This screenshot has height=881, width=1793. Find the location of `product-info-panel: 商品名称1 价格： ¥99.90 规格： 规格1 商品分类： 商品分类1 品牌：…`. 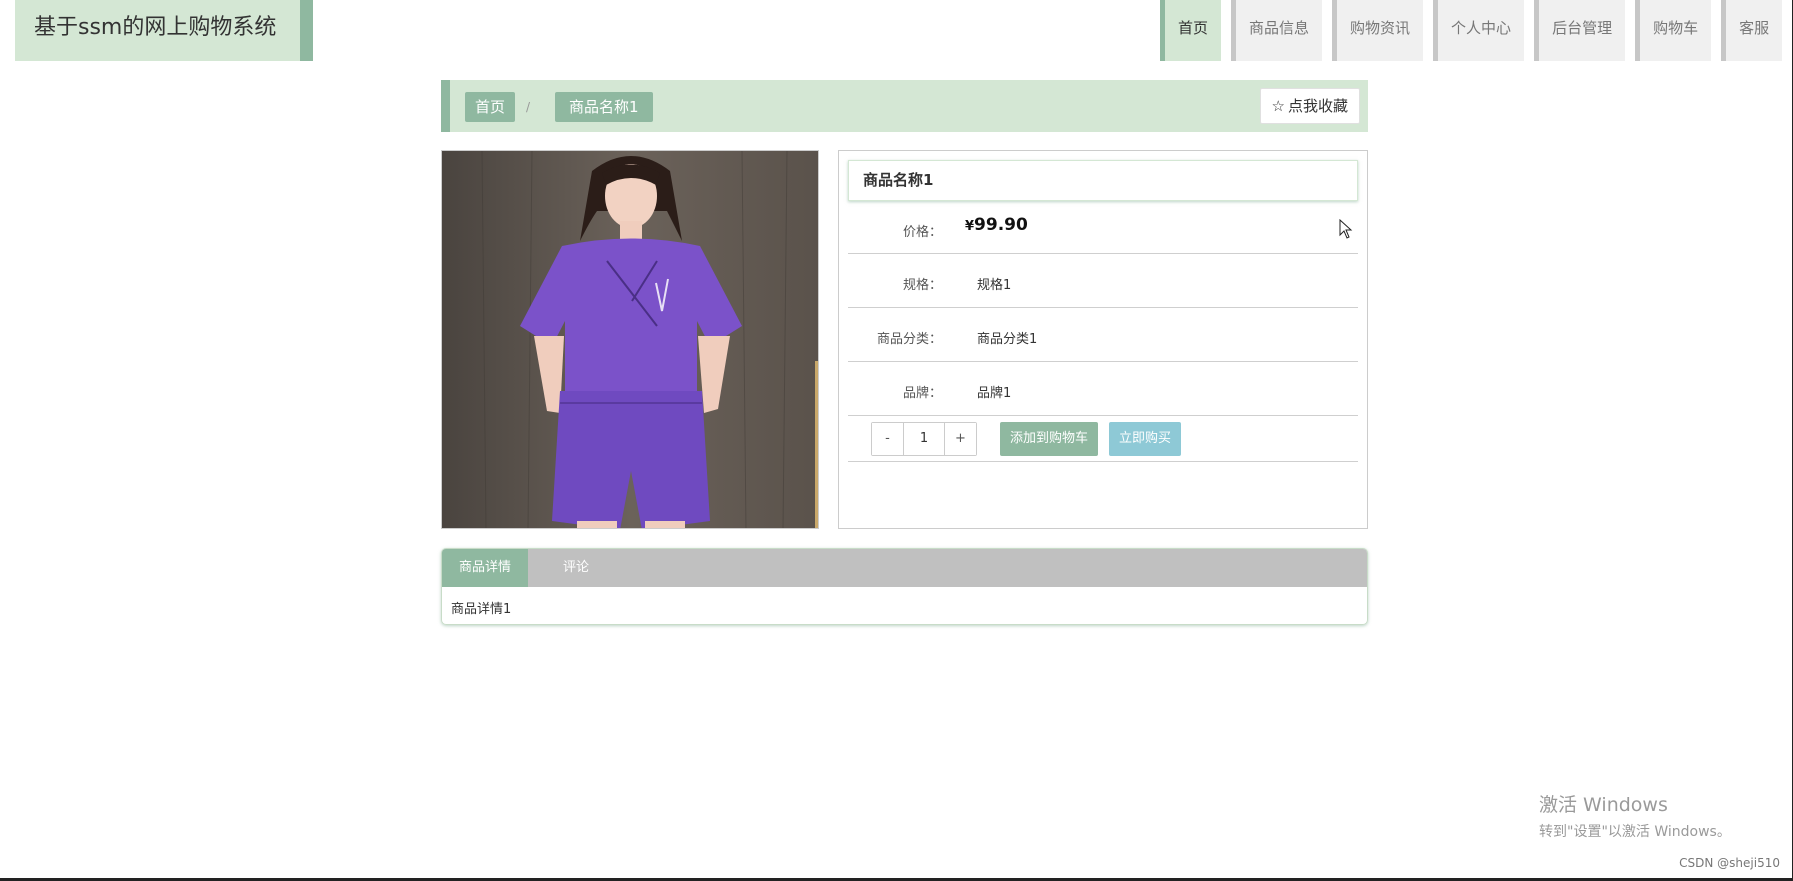

product-info-panel: 商品名称1 价格： ¥99.90 规格： 规格1 商品分类： 商品分类1 品牌：… is located at coordinates (1103, 339).